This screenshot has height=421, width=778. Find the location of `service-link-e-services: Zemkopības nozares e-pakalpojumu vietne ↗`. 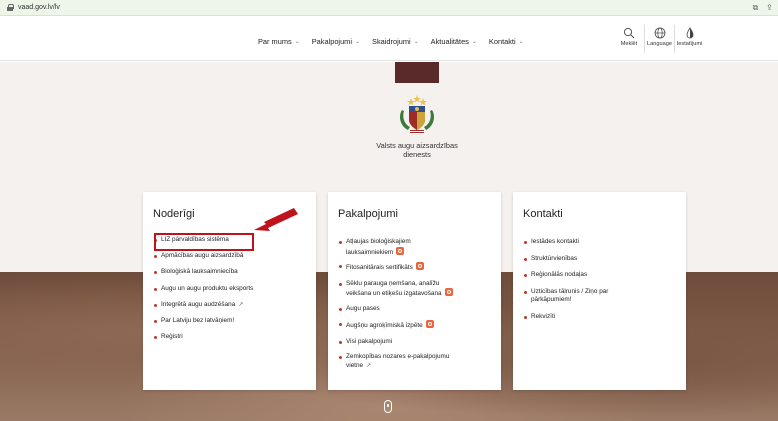

service-link-e-services: Zemkopības nozares e-pakalpojumu vietne ↗ is located at coordinates (395, 361).